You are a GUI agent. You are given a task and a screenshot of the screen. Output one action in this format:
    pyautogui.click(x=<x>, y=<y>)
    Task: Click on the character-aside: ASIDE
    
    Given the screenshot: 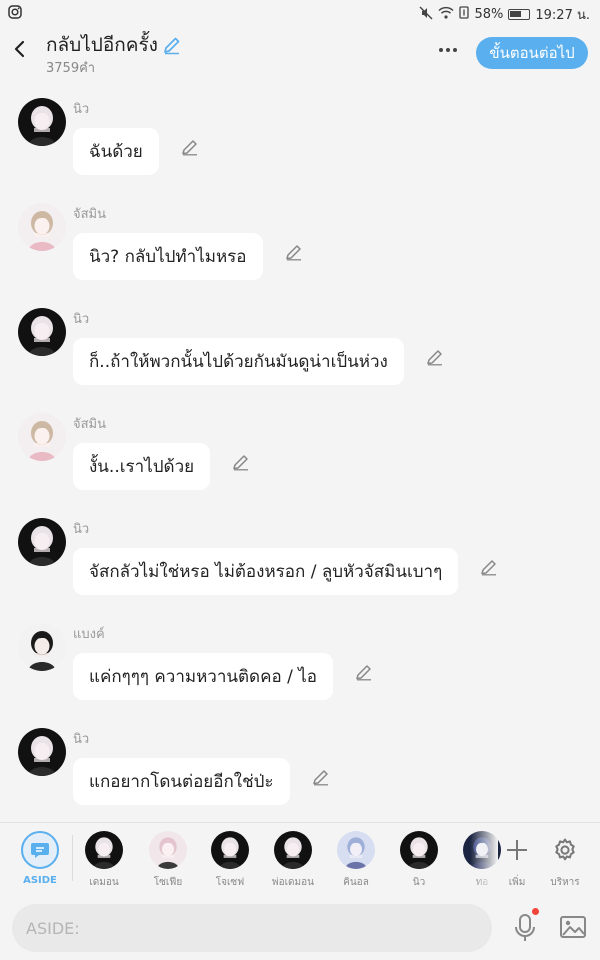 What is the action you would take?
    pyautogui.click(x=40, y=862)
    